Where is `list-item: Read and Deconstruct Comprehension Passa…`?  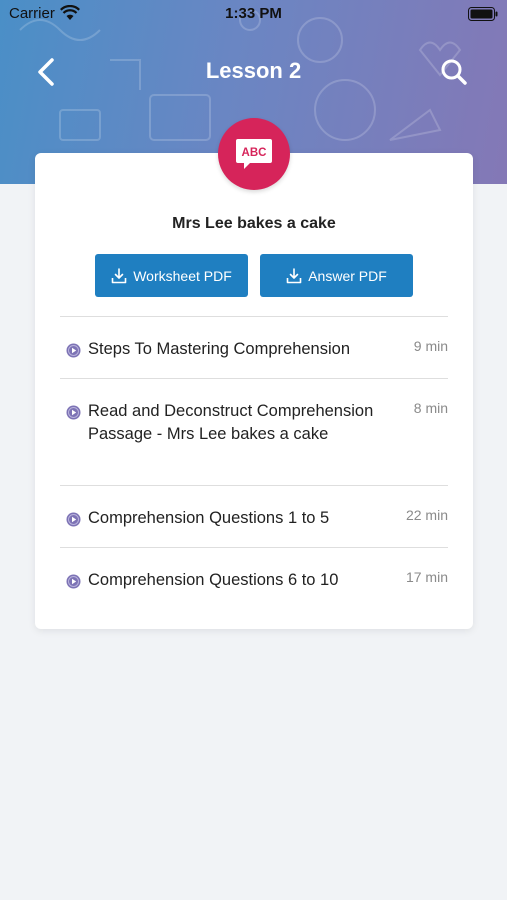
list-item: Read and Deconstruct Comprehension Passa… is located at coordinates (254, 431).